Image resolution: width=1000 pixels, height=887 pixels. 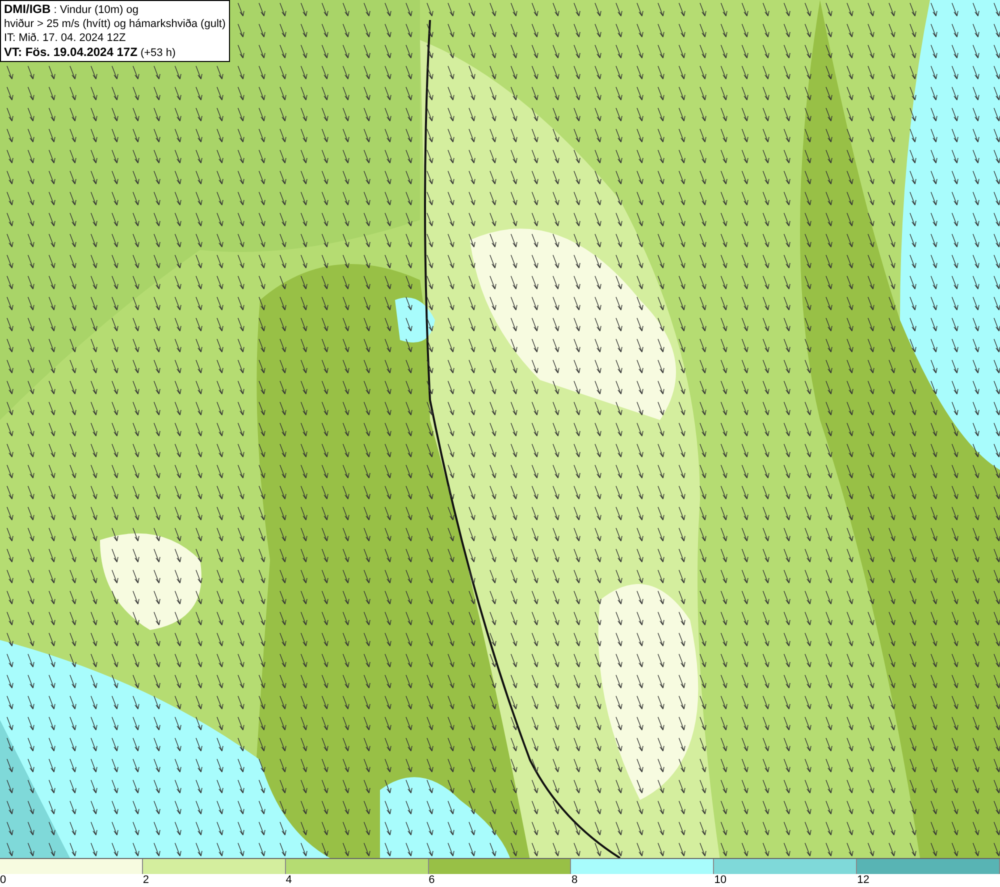 What do you see at coordinates (145, 880) in the screenshot?
I see `legend-tick-label: 2` at bounding box center [145, 880].